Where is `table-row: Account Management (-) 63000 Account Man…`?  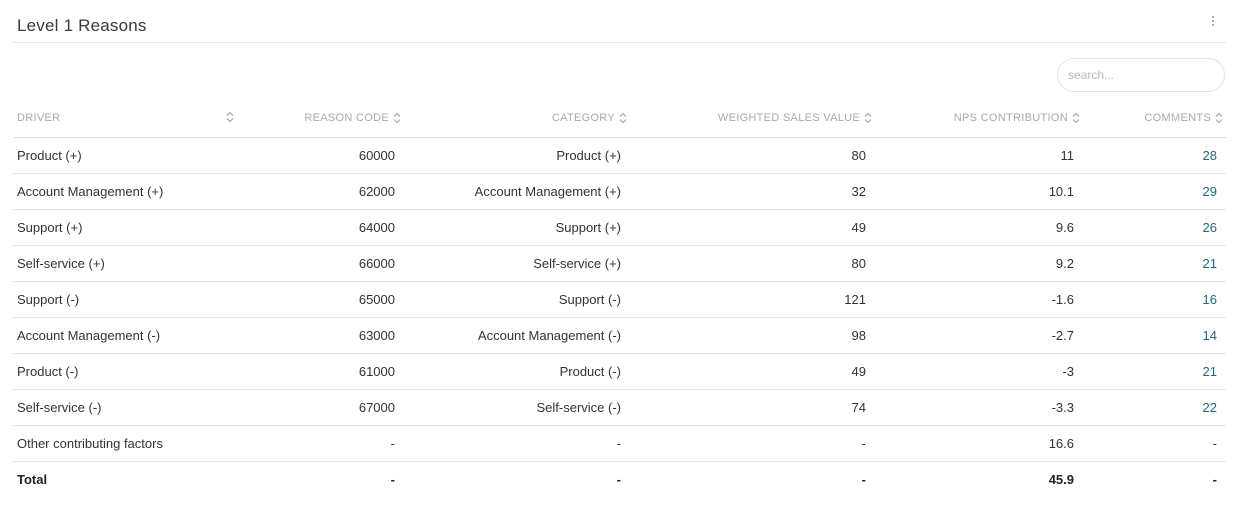
table-row: Account Management (-) 63000 Account Man… is located at coordinates (619, 336).